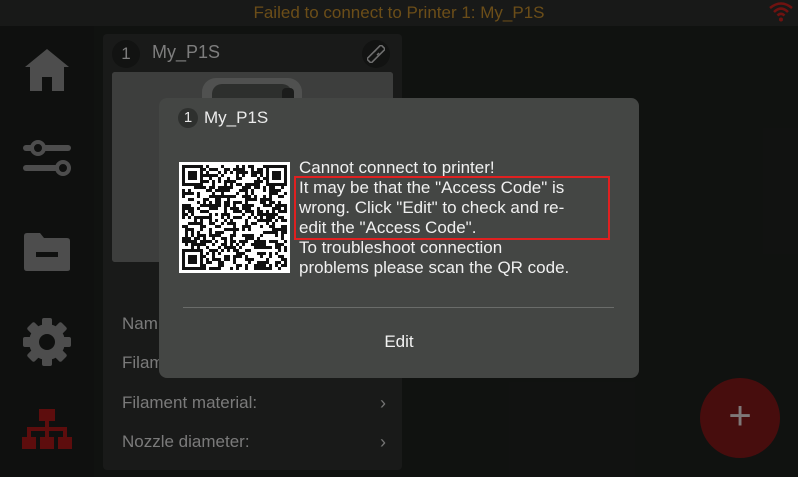 The height and width of the screenshot is (477, 798). I want to click on access-code-highlight, so click(452, 208).